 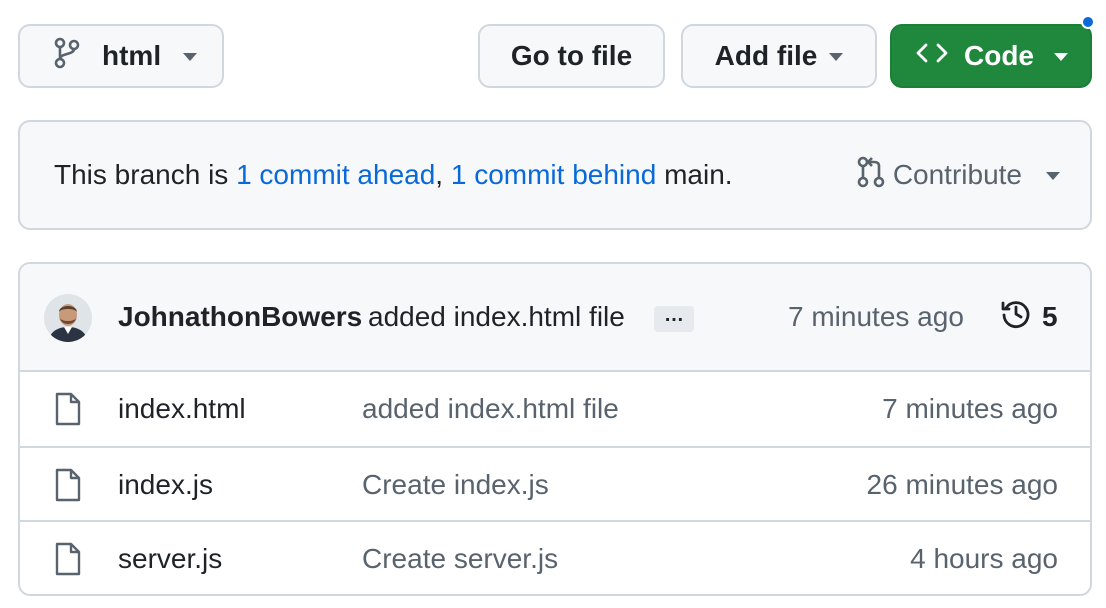 I want to click on contribute-label: Contribute, so click(x=957, y=174).